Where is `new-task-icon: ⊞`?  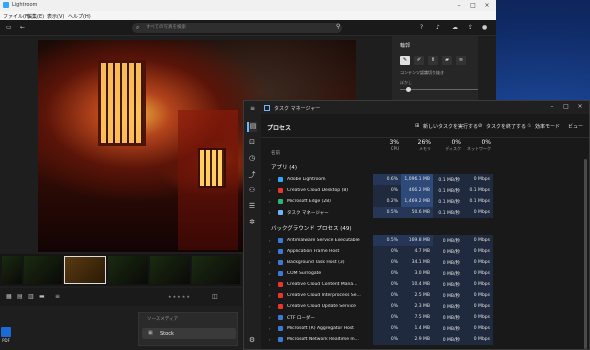 new-task-icon: ⊞ is located at coordinates (417, 126).